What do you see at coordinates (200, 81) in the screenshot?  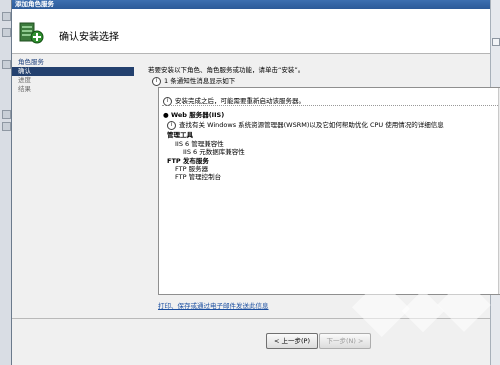 I see `message-count-text: 1 条通知性消息显示如下` at bounding box center [200, 81].